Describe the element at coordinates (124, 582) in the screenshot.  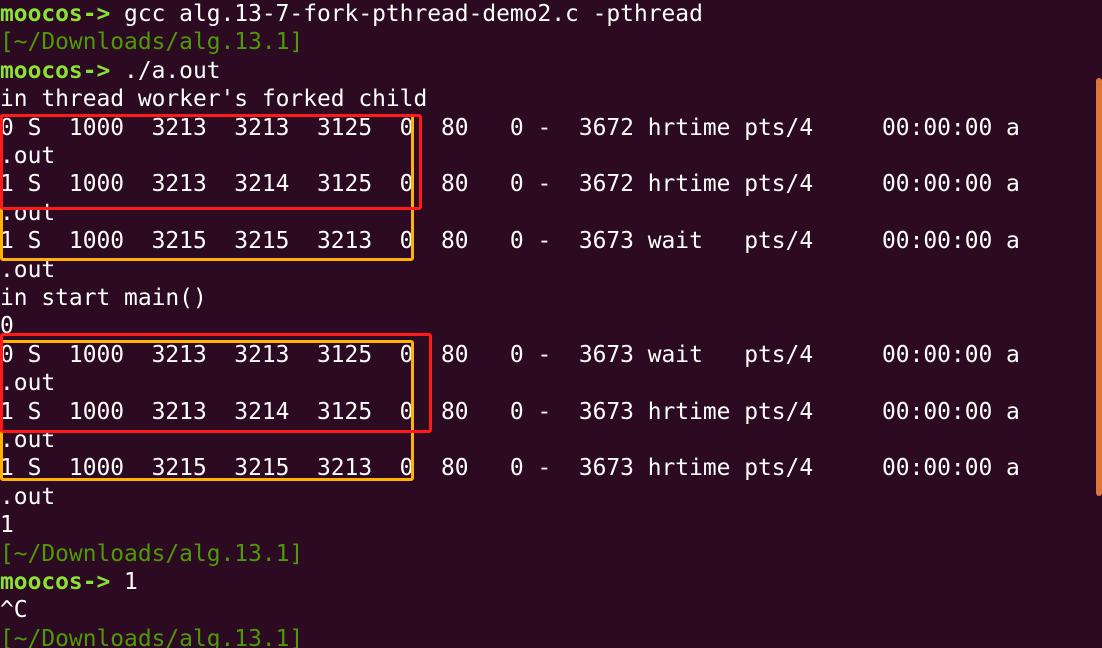
I see `command-text: 1` at that location.